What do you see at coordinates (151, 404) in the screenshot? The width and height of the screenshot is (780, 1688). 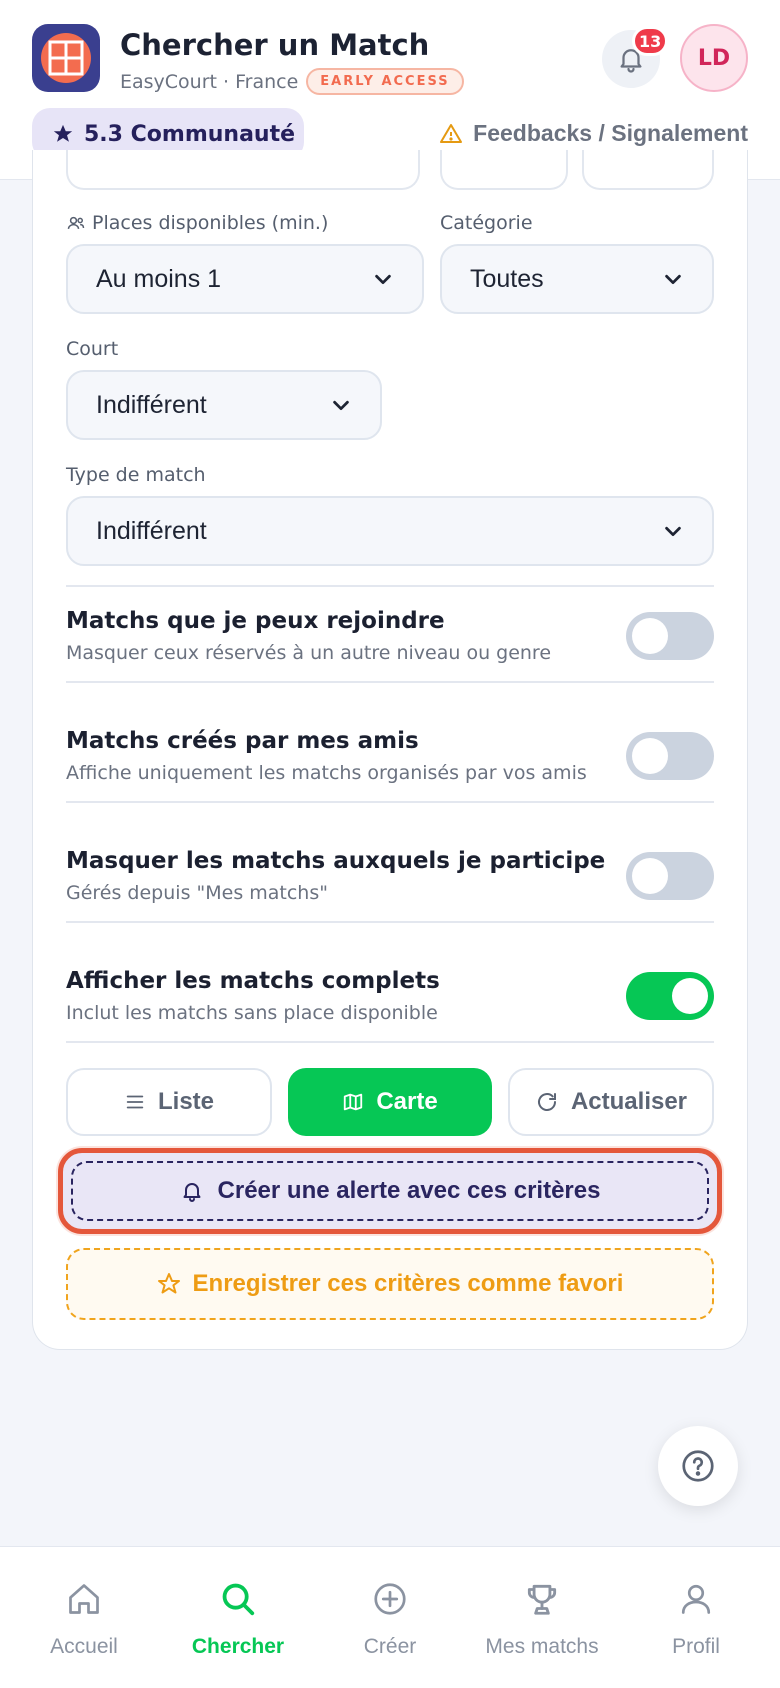 I see `court-value: Indifférent` at bounding box center [151, 404].